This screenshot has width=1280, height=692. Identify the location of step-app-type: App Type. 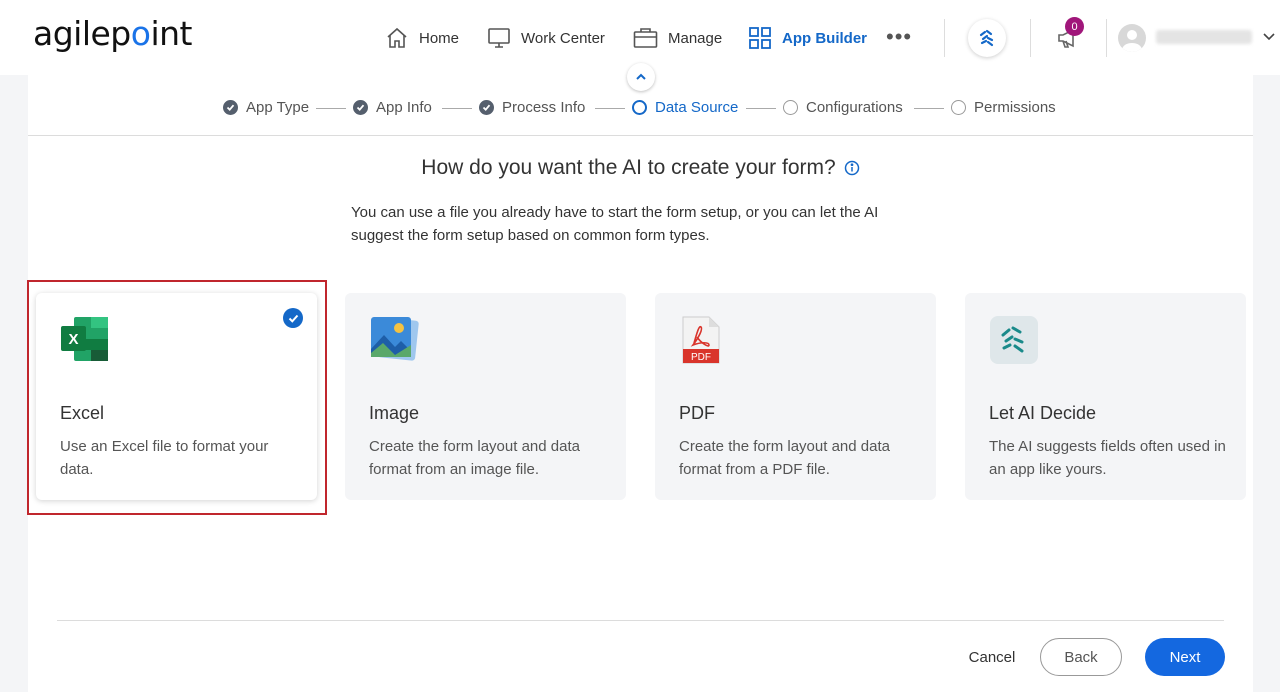
(266, 107).